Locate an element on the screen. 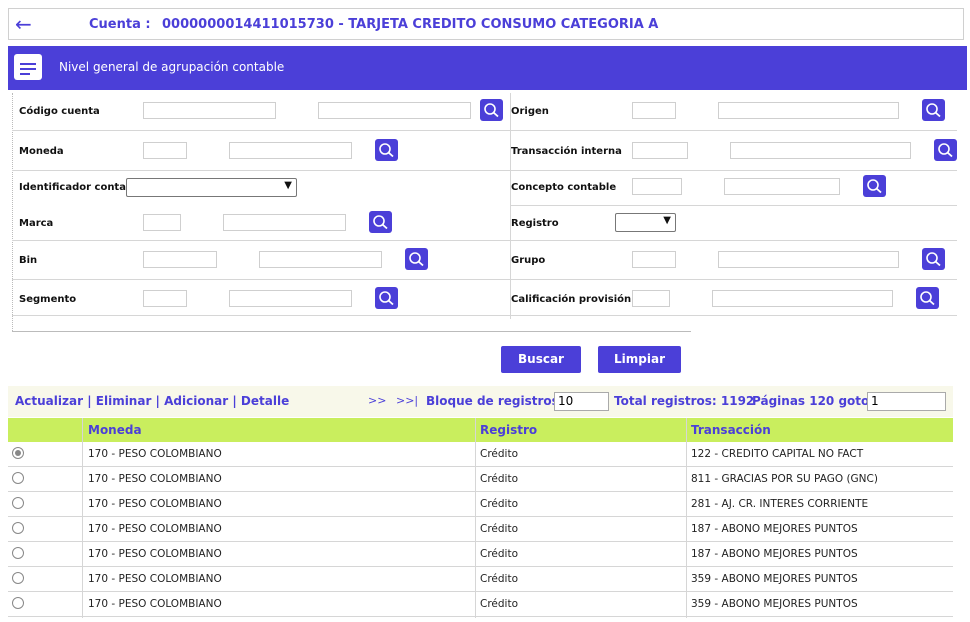 The image size is (970, 622). origen-label: Origen is located at coordinates (530, 111).